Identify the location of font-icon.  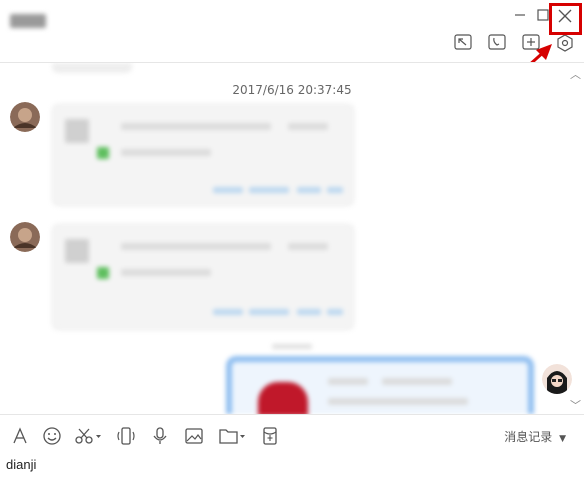
(20, 436).